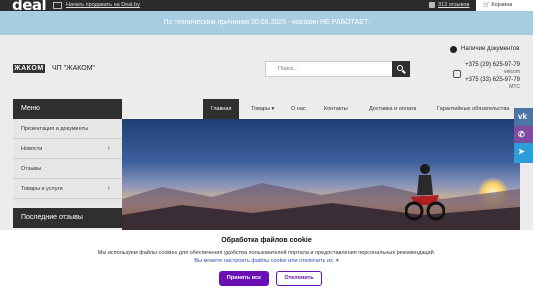 This screenshot has width=533, height=300. Describe the element at coordinates (336, 109) in the screenshot. I see `tab-contacts: Контакты` at that location.